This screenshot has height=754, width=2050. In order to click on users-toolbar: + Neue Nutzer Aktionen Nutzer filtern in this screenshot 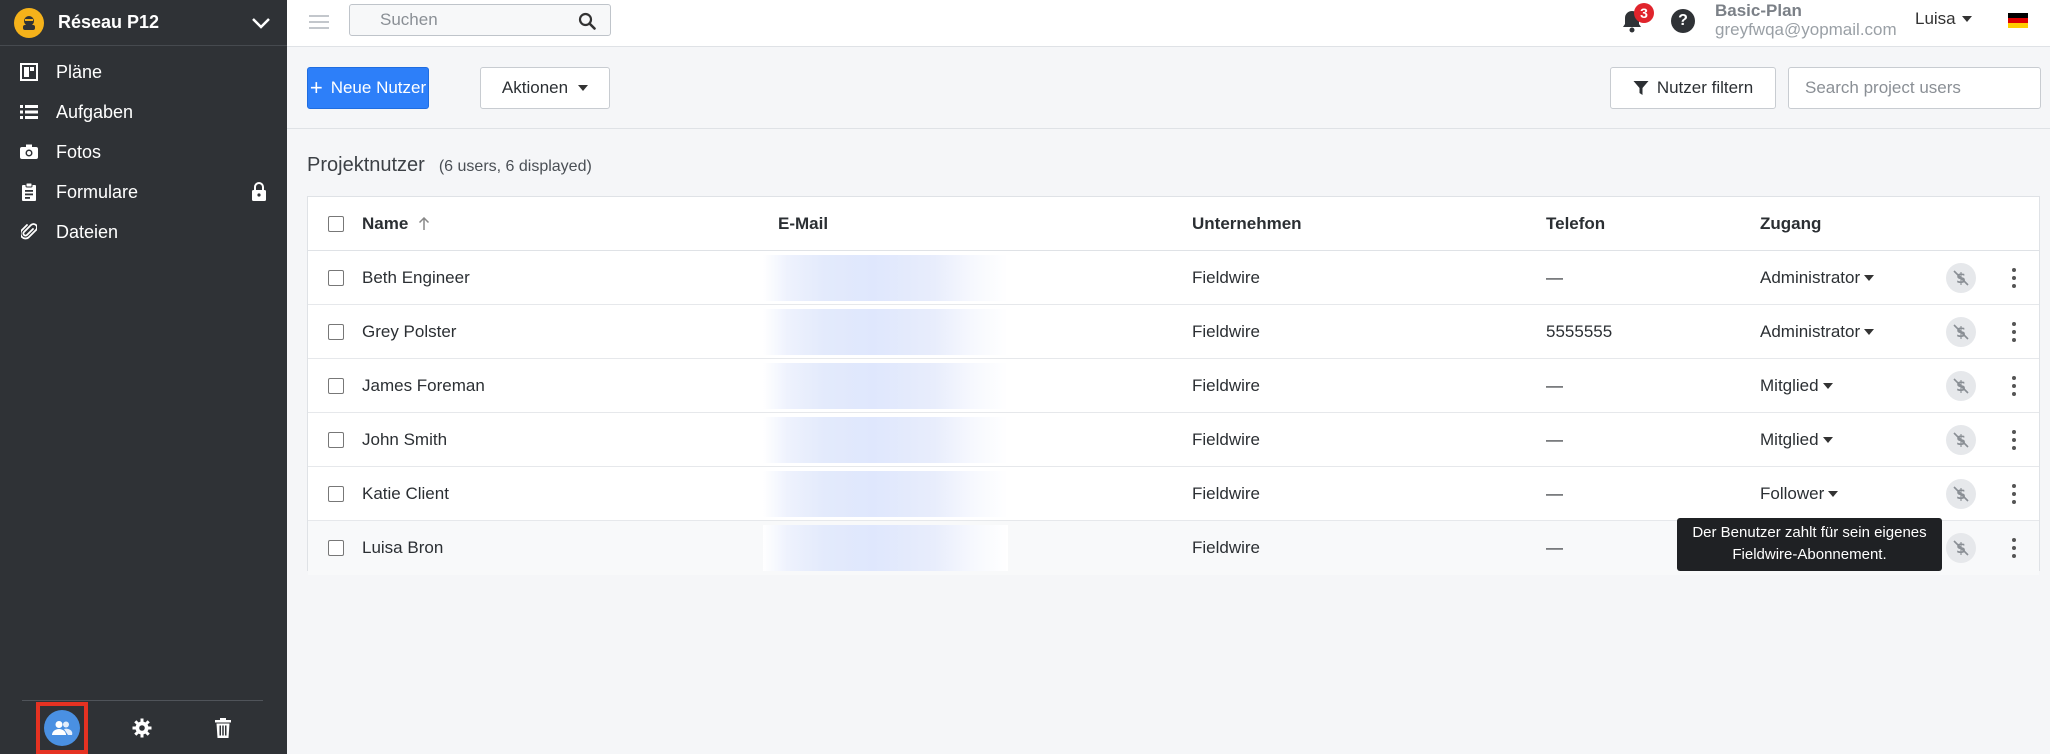, I will do `click(1168, 88)`.